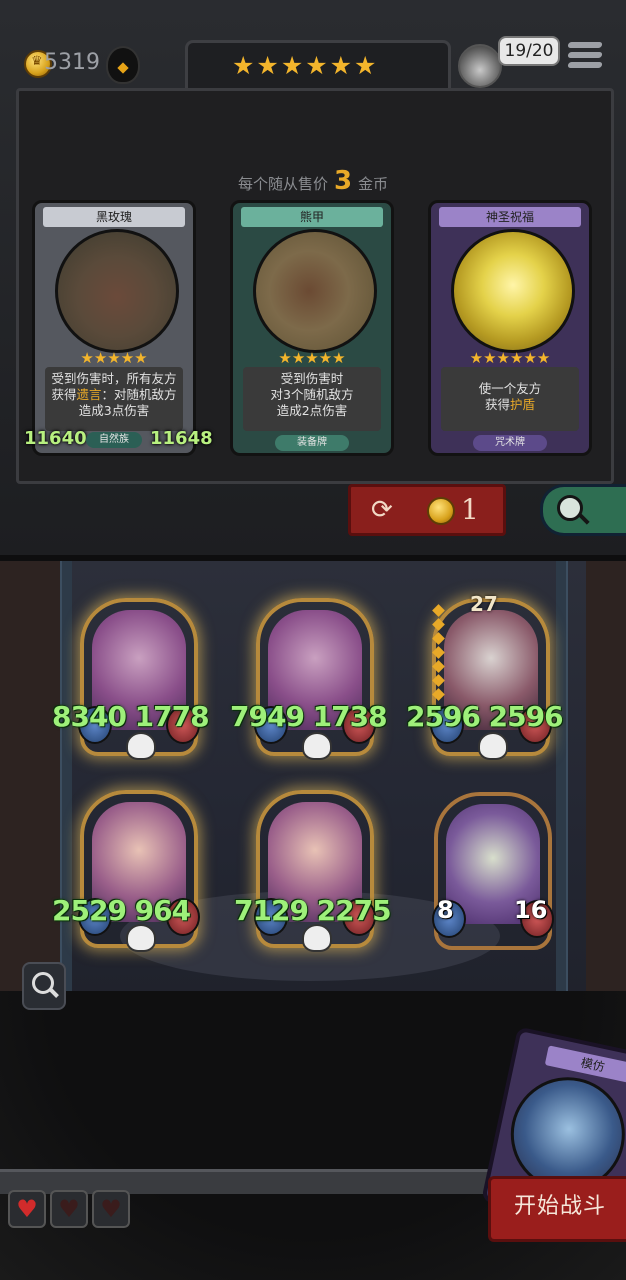 The width and height of the screenshot is (626, 1280). I want to click on minion-level: 27, so click(484, 604).